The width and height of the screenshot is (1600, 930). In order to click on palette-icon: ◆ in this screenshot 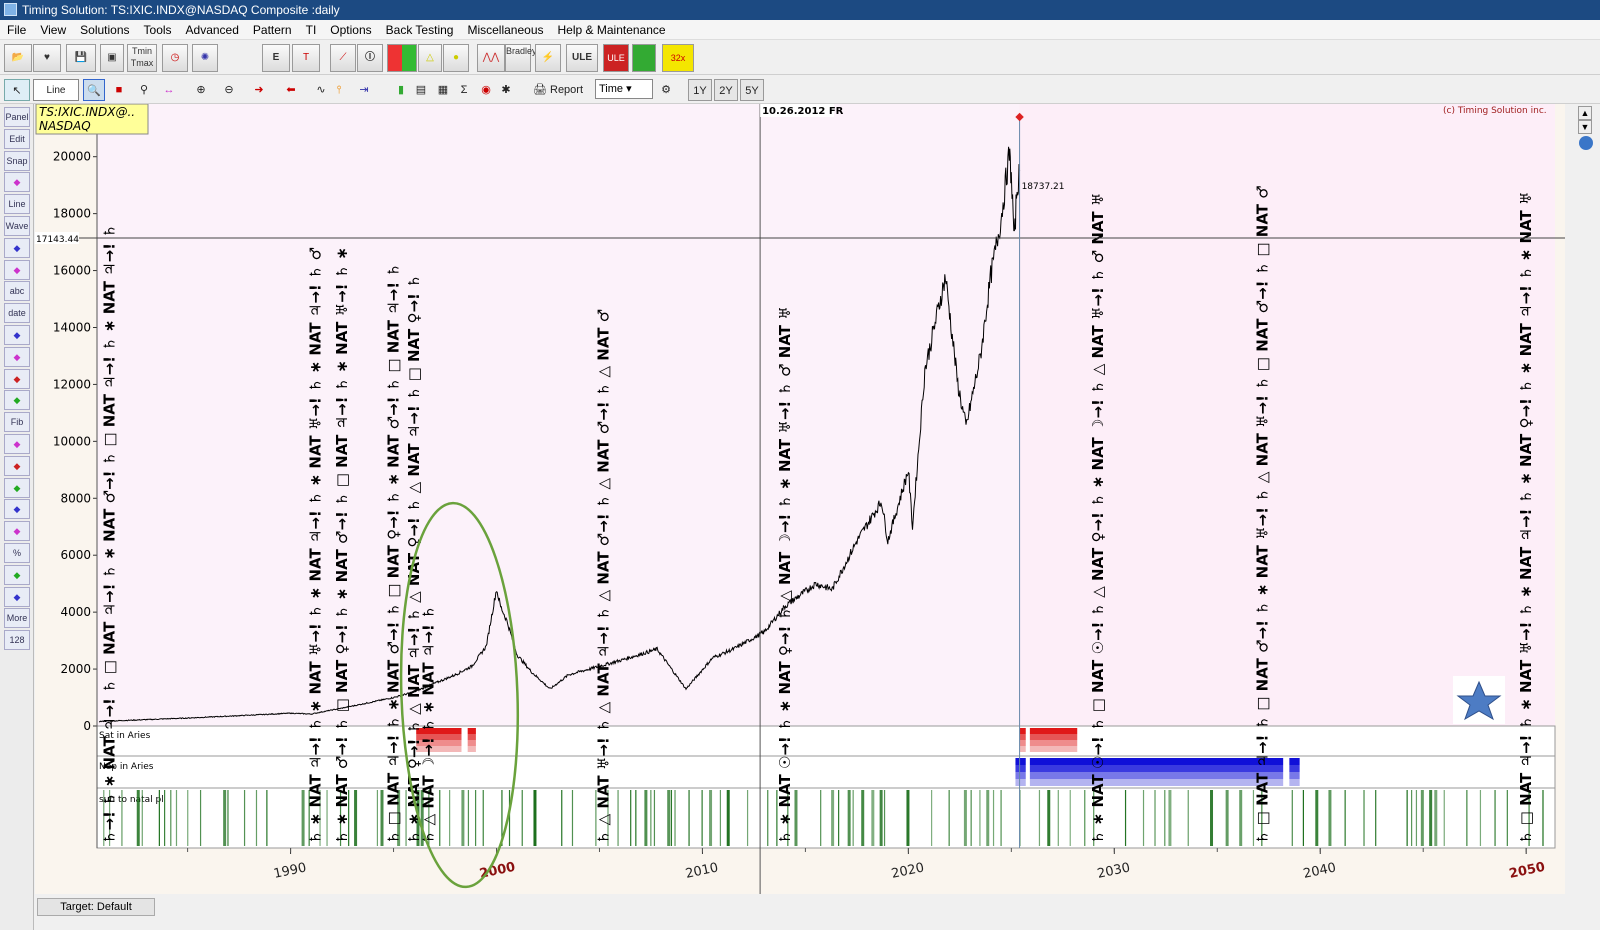, I will do `click(17, 487)`.